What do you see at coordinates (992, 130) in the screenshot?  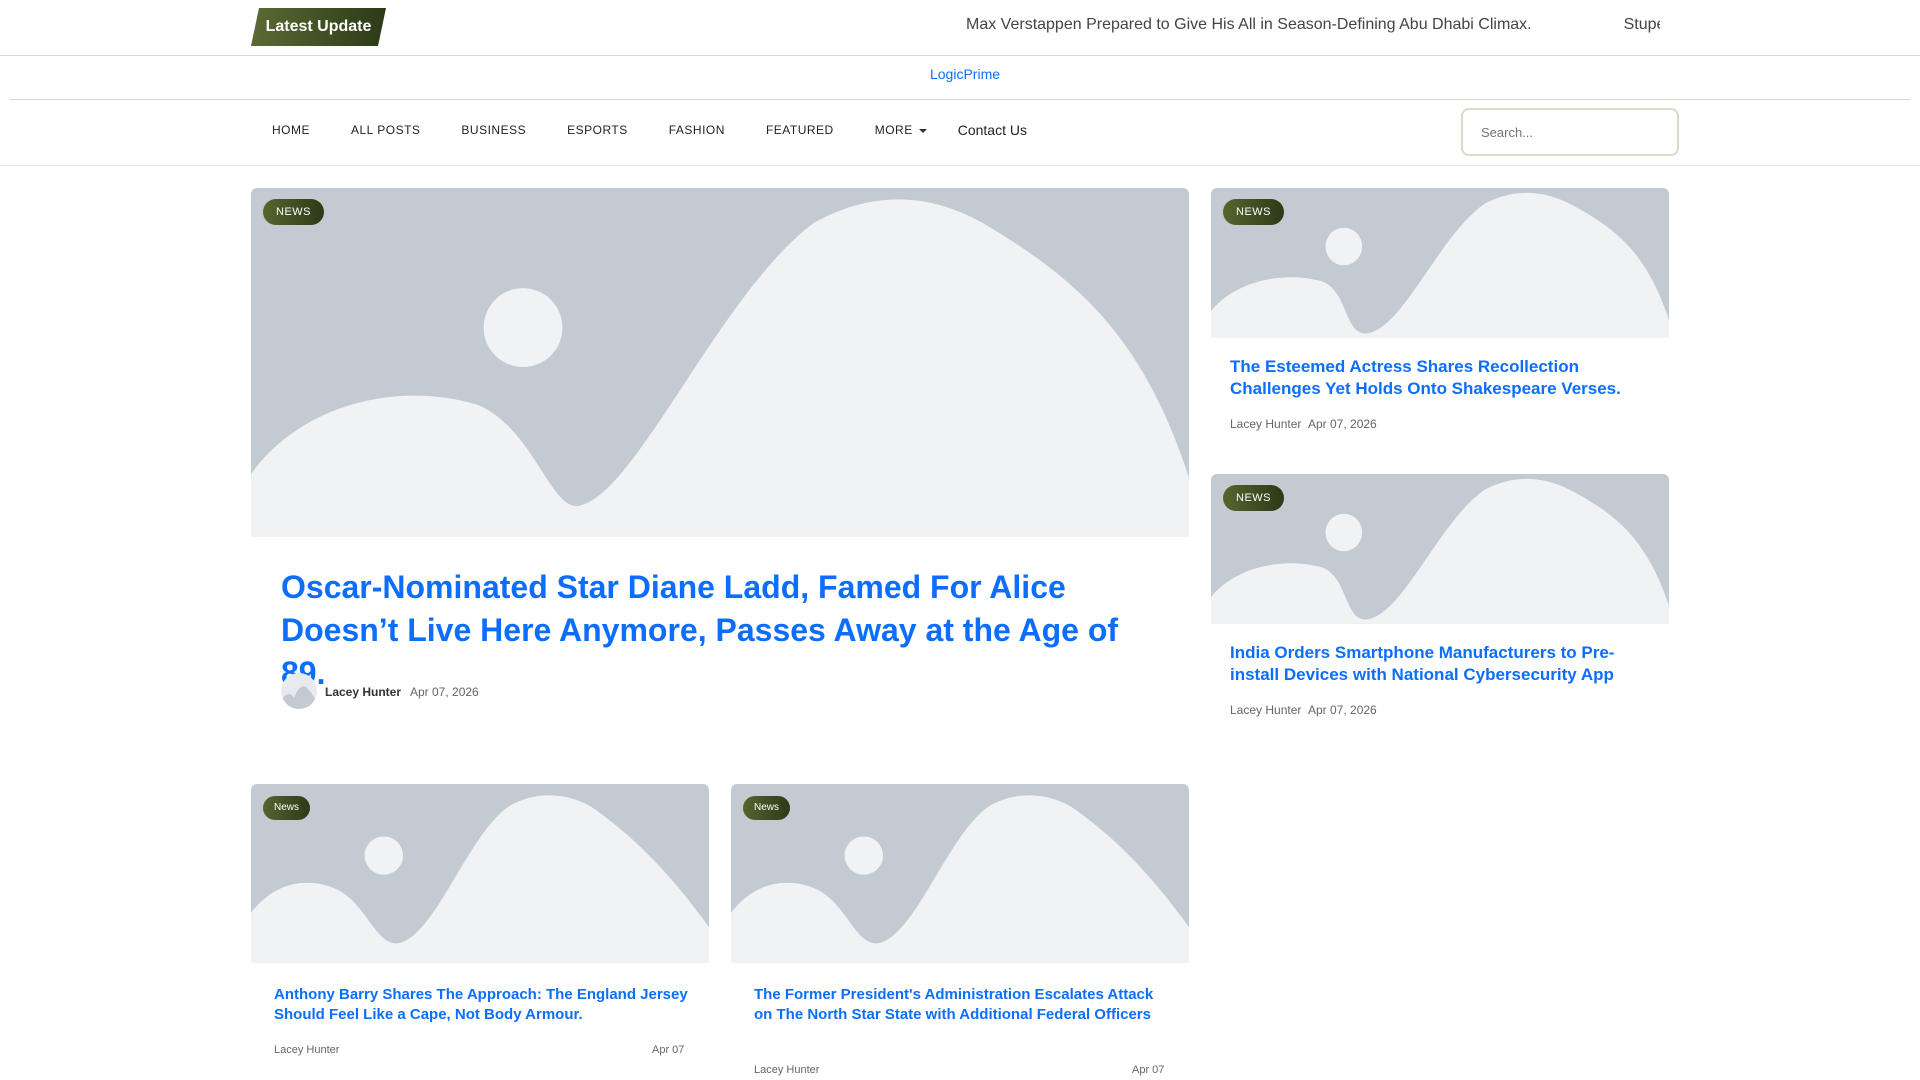 I see `nav-contact-us: Contact Us` at bounding box center [992, 130].